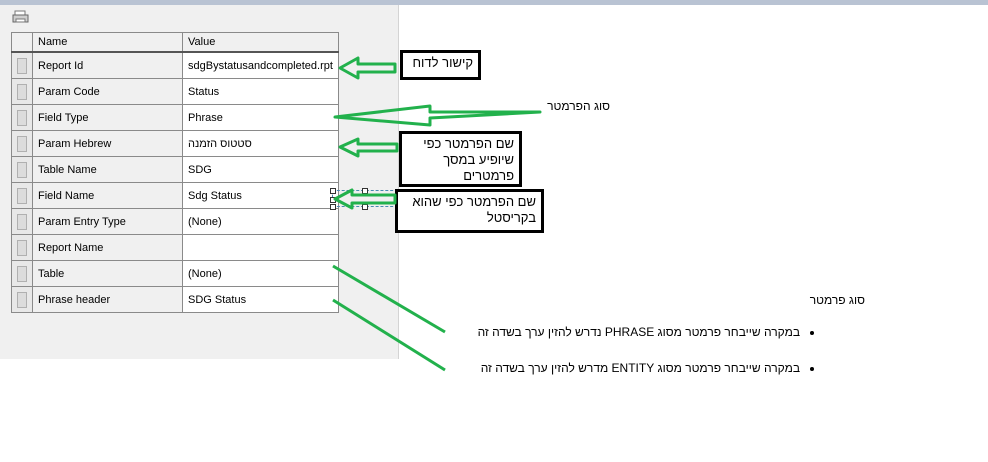  I want to click on table-row: Report Name, so click(175, 247).